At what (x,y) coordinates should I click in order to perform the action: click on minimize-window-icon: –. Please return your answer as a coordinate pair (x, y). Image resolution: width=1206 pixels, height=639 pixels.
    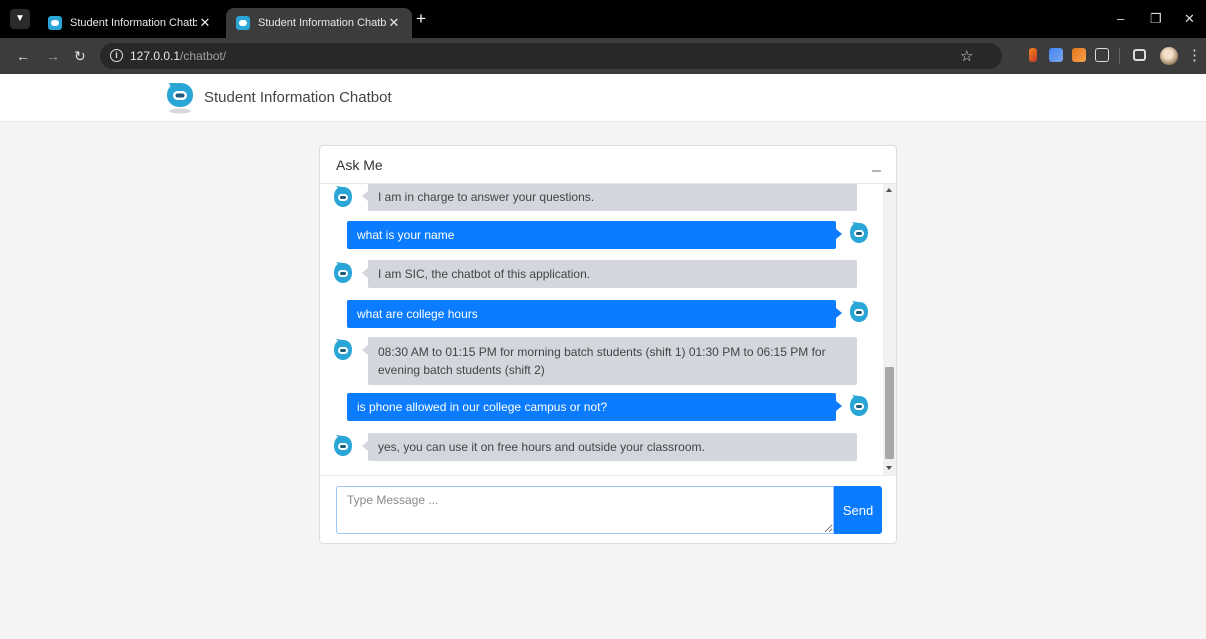
    Looking at the image, I should click on (1120, 18).